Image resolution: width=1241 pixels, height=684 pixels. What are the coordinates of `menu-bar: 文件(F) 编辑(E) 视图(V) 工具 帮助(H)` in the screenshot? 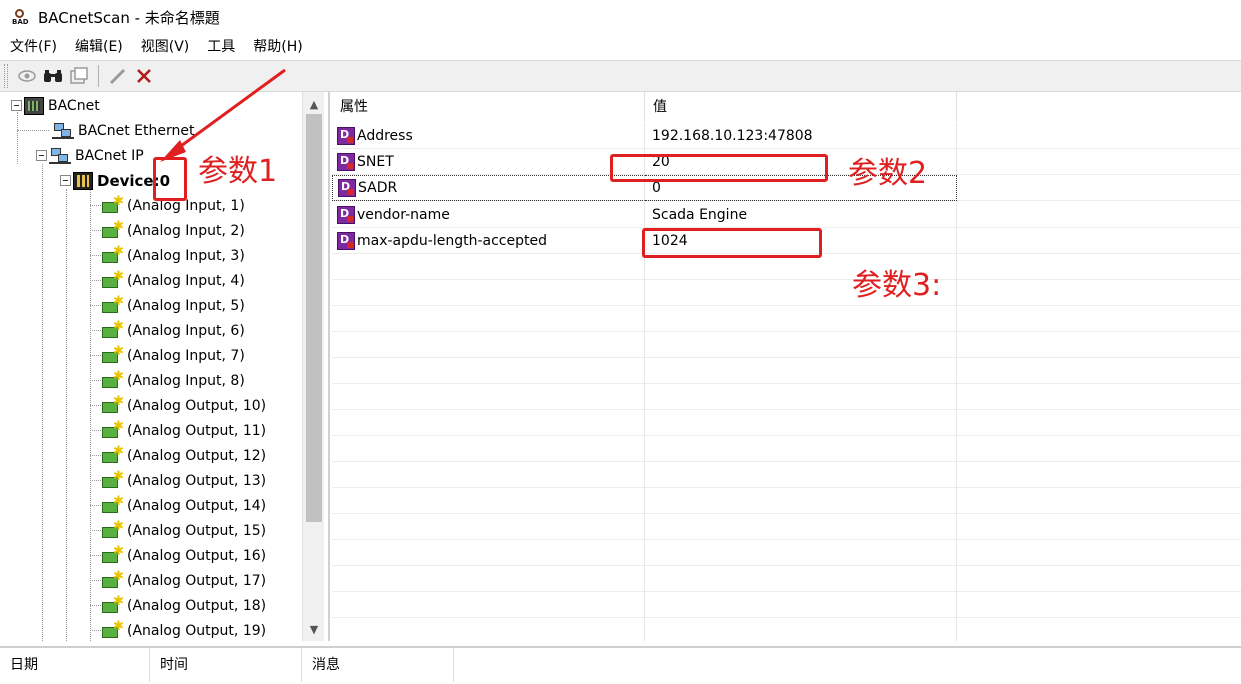 It's located at (620, 47).